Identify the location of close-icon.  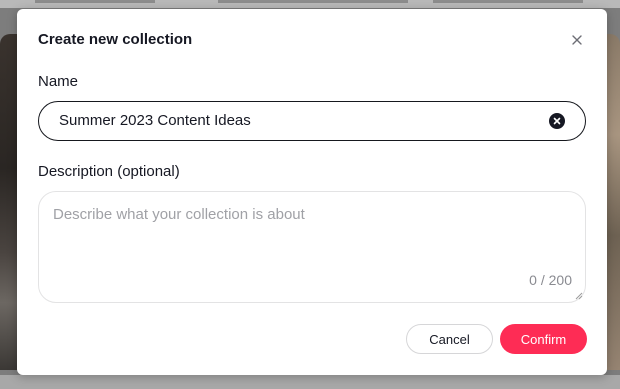
(577, 40).